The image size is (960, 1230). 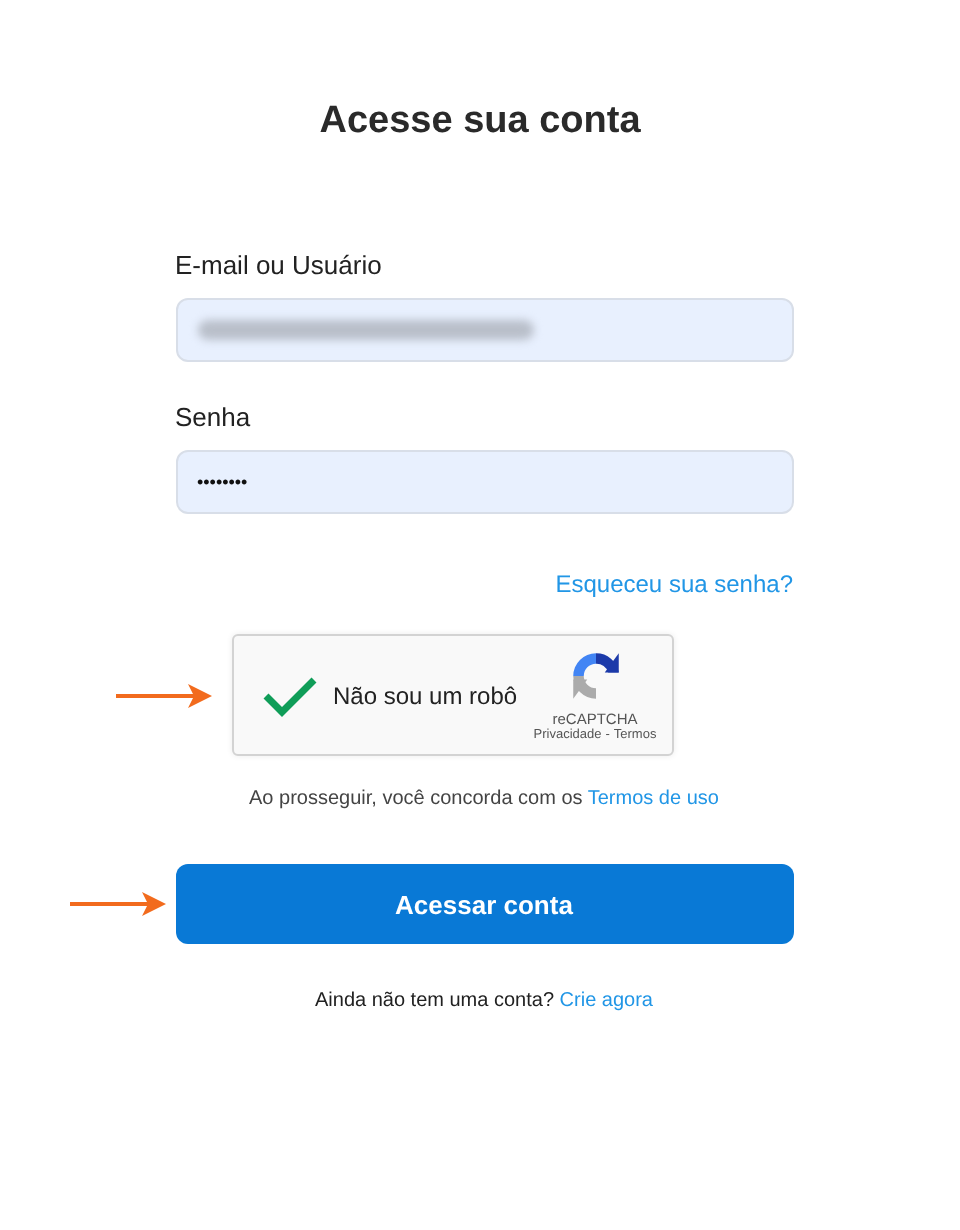 I want to click on input-field, so click(x=484, y=330).